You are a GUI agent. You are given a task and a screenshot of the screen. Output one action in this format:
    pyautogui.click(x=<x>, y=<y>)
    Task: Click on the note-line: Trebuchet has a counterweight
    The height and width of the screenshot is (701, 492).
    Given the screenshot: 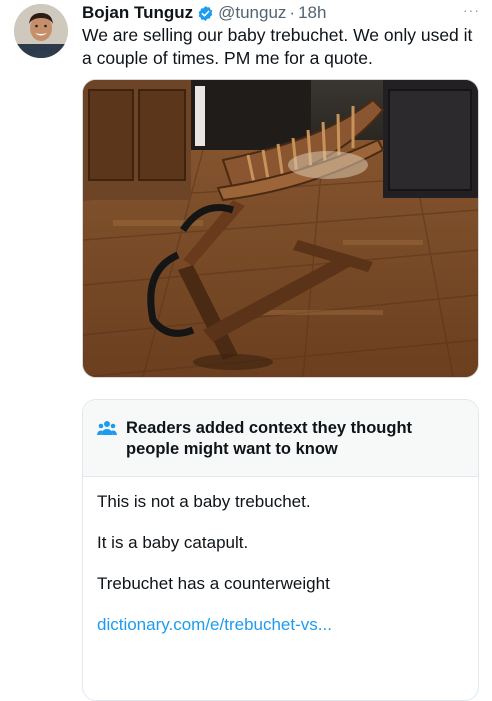 What is the action you would take?
    pyautogui.click(x=213, y=583)
    